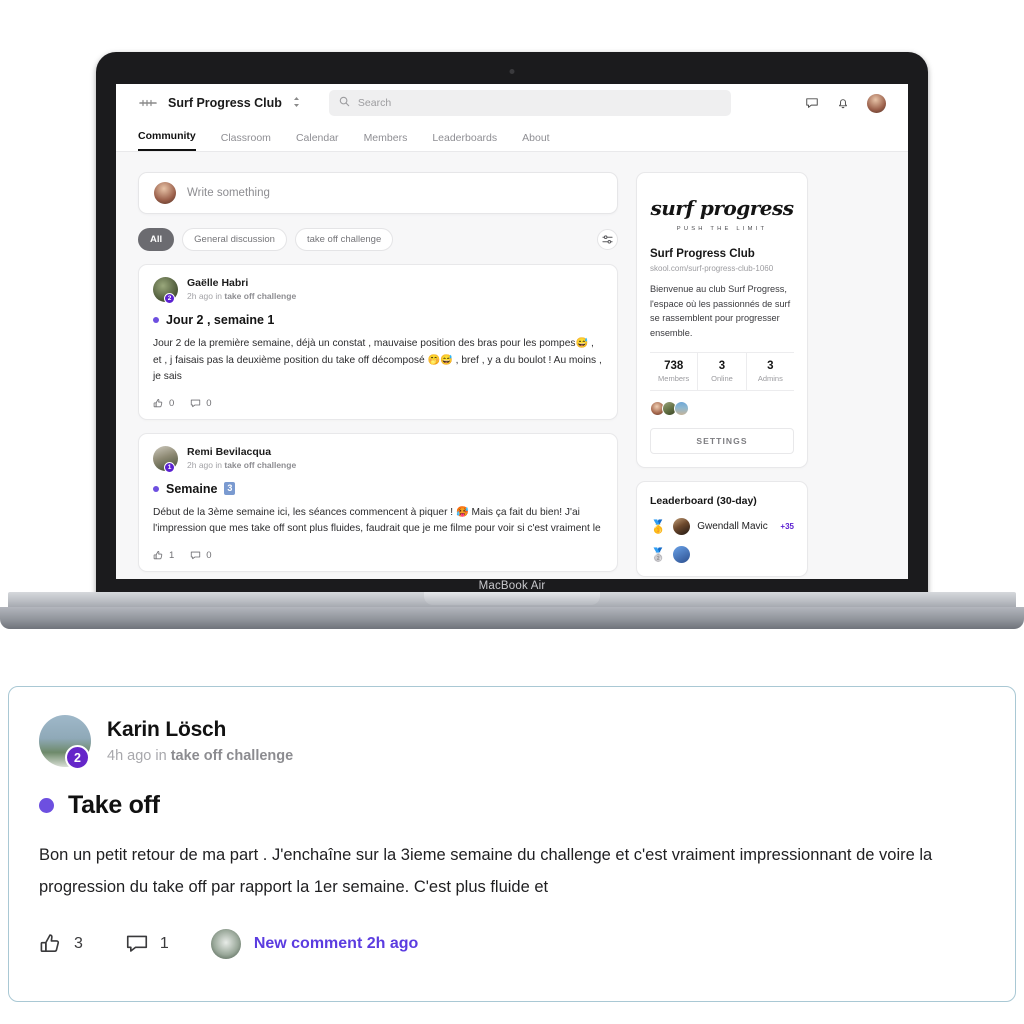 This screenshot has width=1024, height=1024. Describe the element at coordinates (770, 366) in the screenshot. I see `stat-value: 3` at that location.